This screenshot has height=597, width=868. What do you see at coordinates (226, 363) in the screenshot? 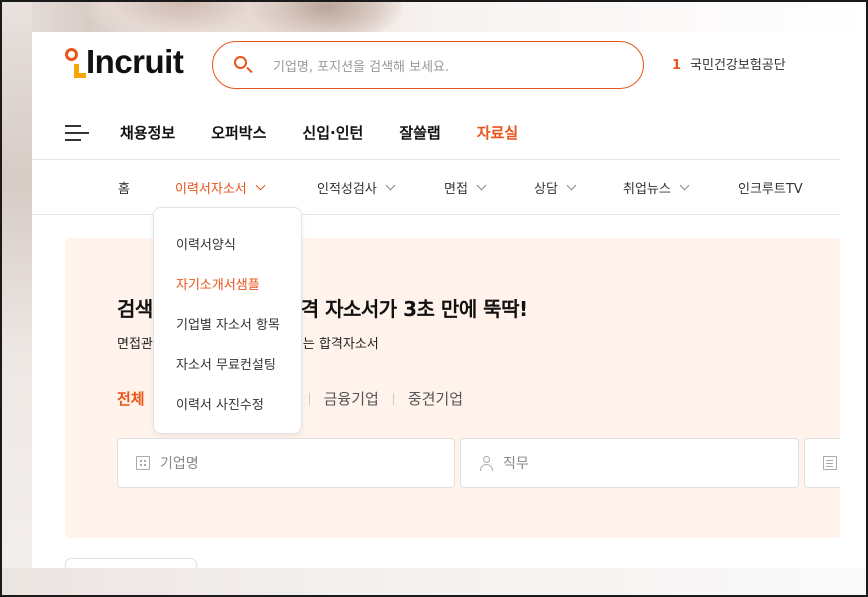
I see `dropdown-item-free-consulting: 자소서 무료컨설팅` at bounding box center [226, 363].